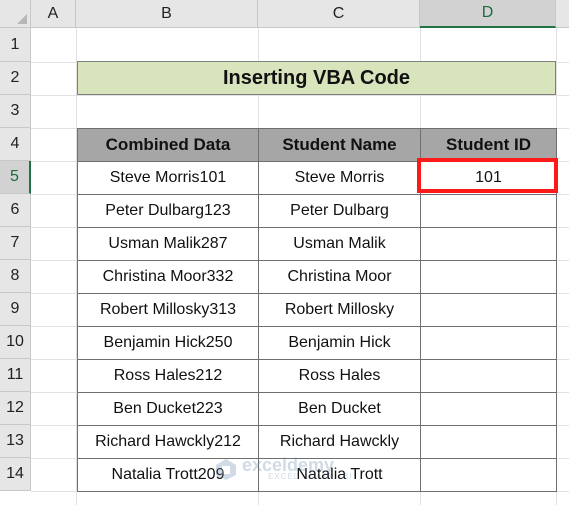 The image size is (569, 505). What do you see at coordinates (15, 474) in the screenshot?
I see `row-header-14: 14` at bounding box center [15, 474].